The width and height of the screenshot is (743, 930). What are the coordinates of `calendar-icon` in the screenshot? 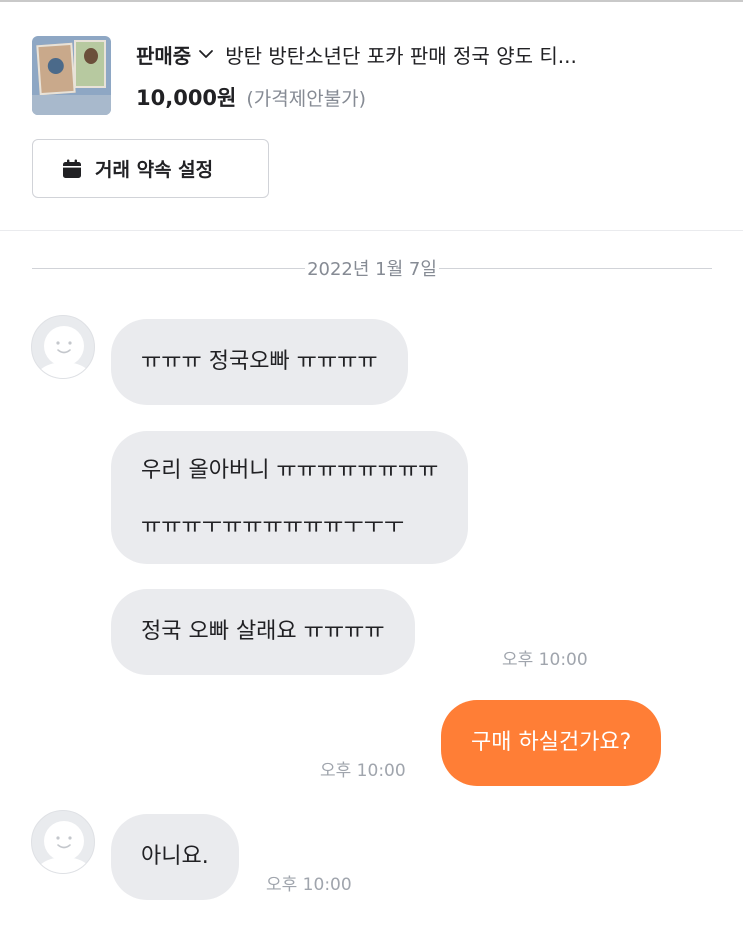 It's located at (72, 168).